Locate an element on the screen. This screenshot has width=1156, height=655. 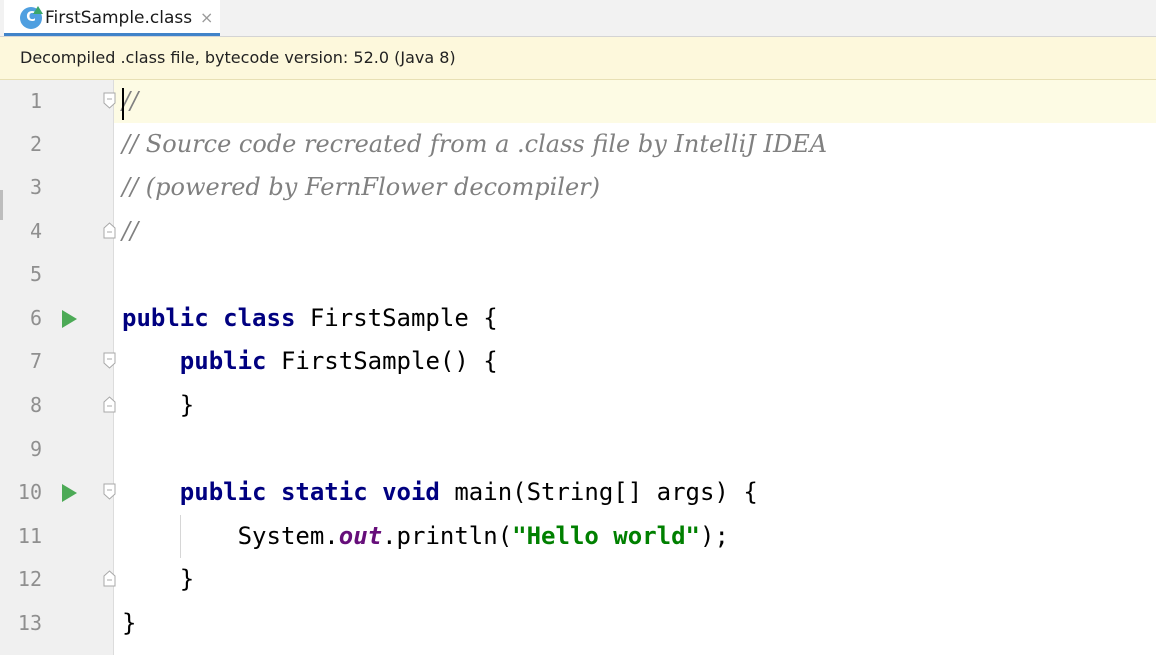
code-line: 3 // (powered by FernFlower decompiler) is located at coordinates (578, 187).